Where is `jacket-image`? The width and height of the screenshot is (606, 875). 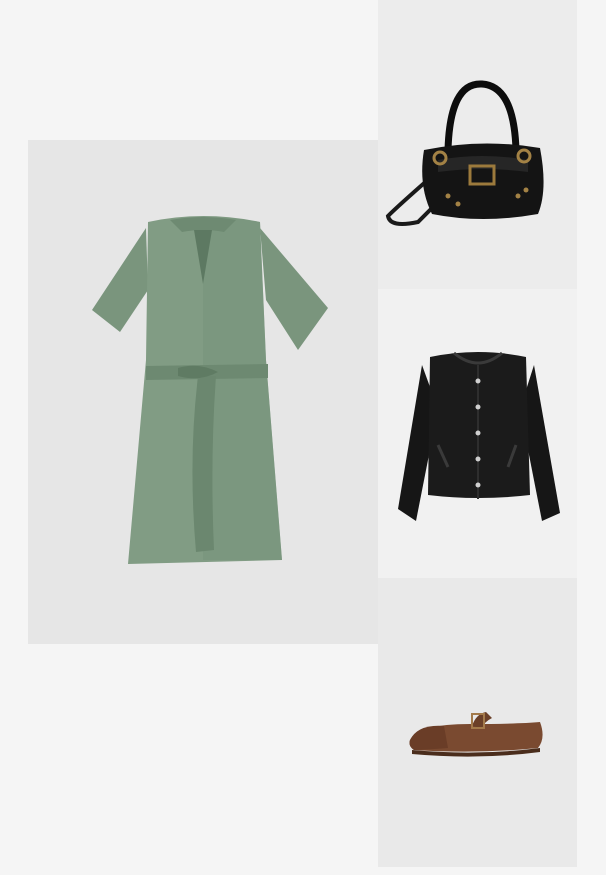
jacket-image is located at coordinates (479, 436).